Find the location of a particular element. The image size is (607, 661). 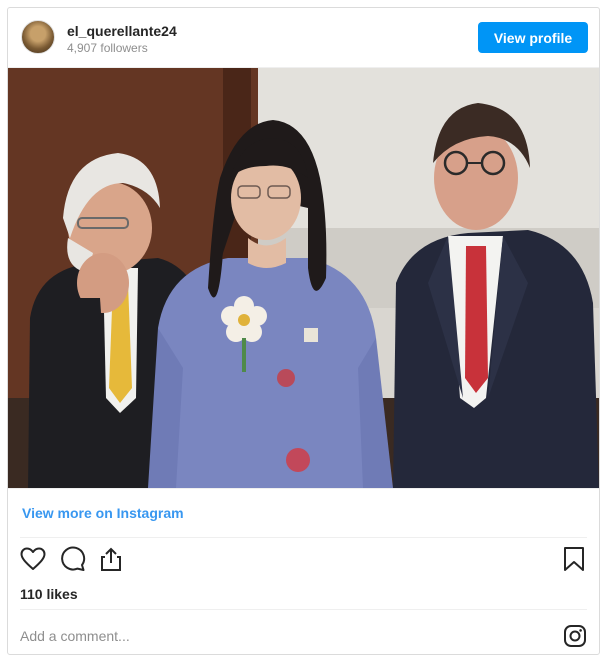

view-profile-button: View profile is located at coordinates (533, 37).